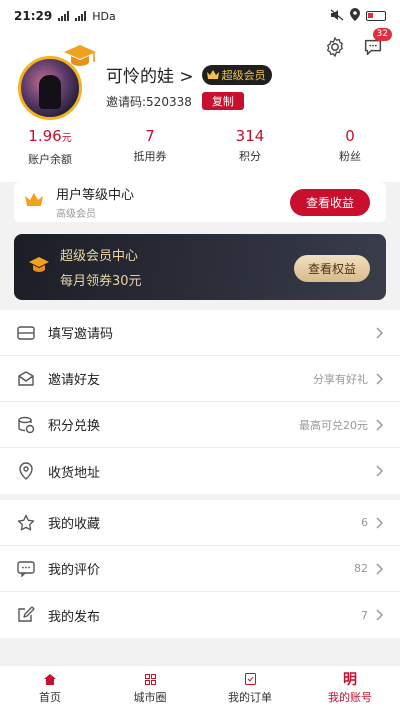 This screenshot has width=400, height=711. I want to click on status-right, so click(358, 16).